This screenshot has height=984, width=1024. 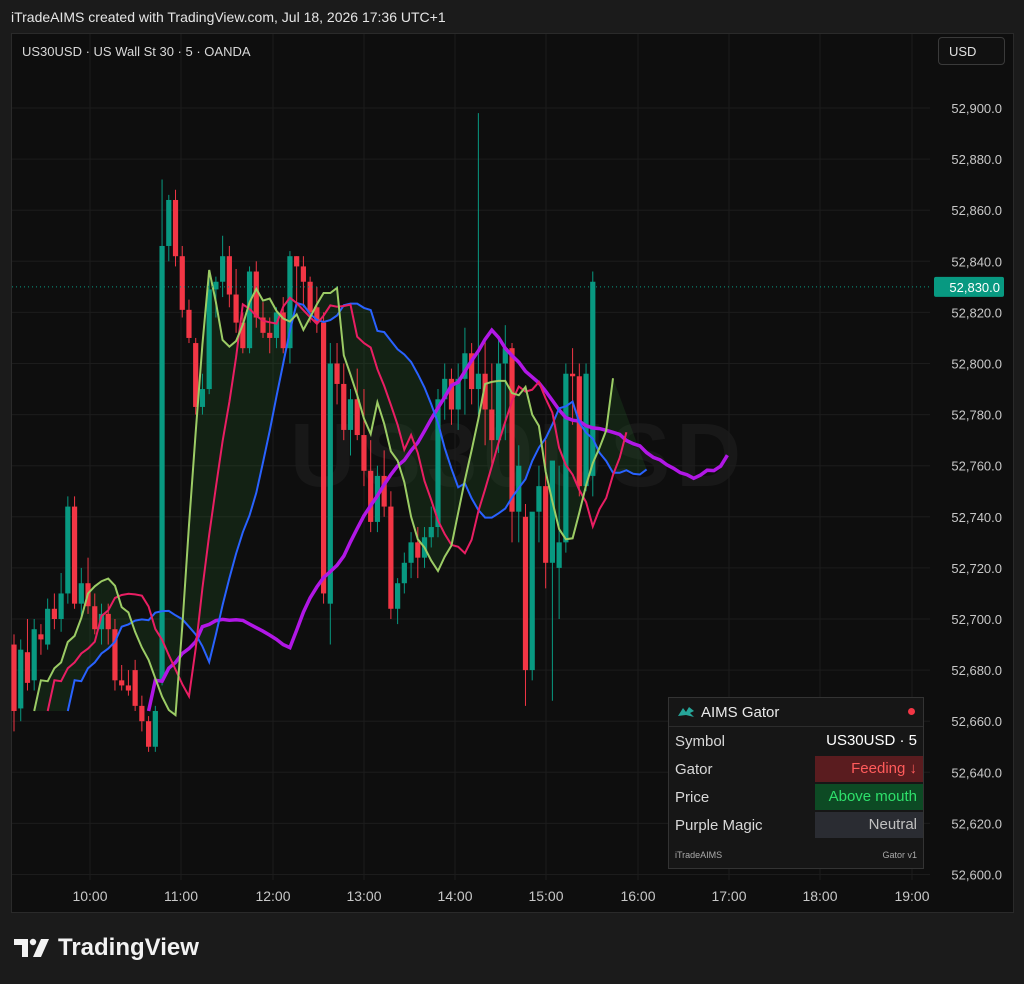 I want to click on tradingview-logo: TradingView, so click(x=106, y=948).